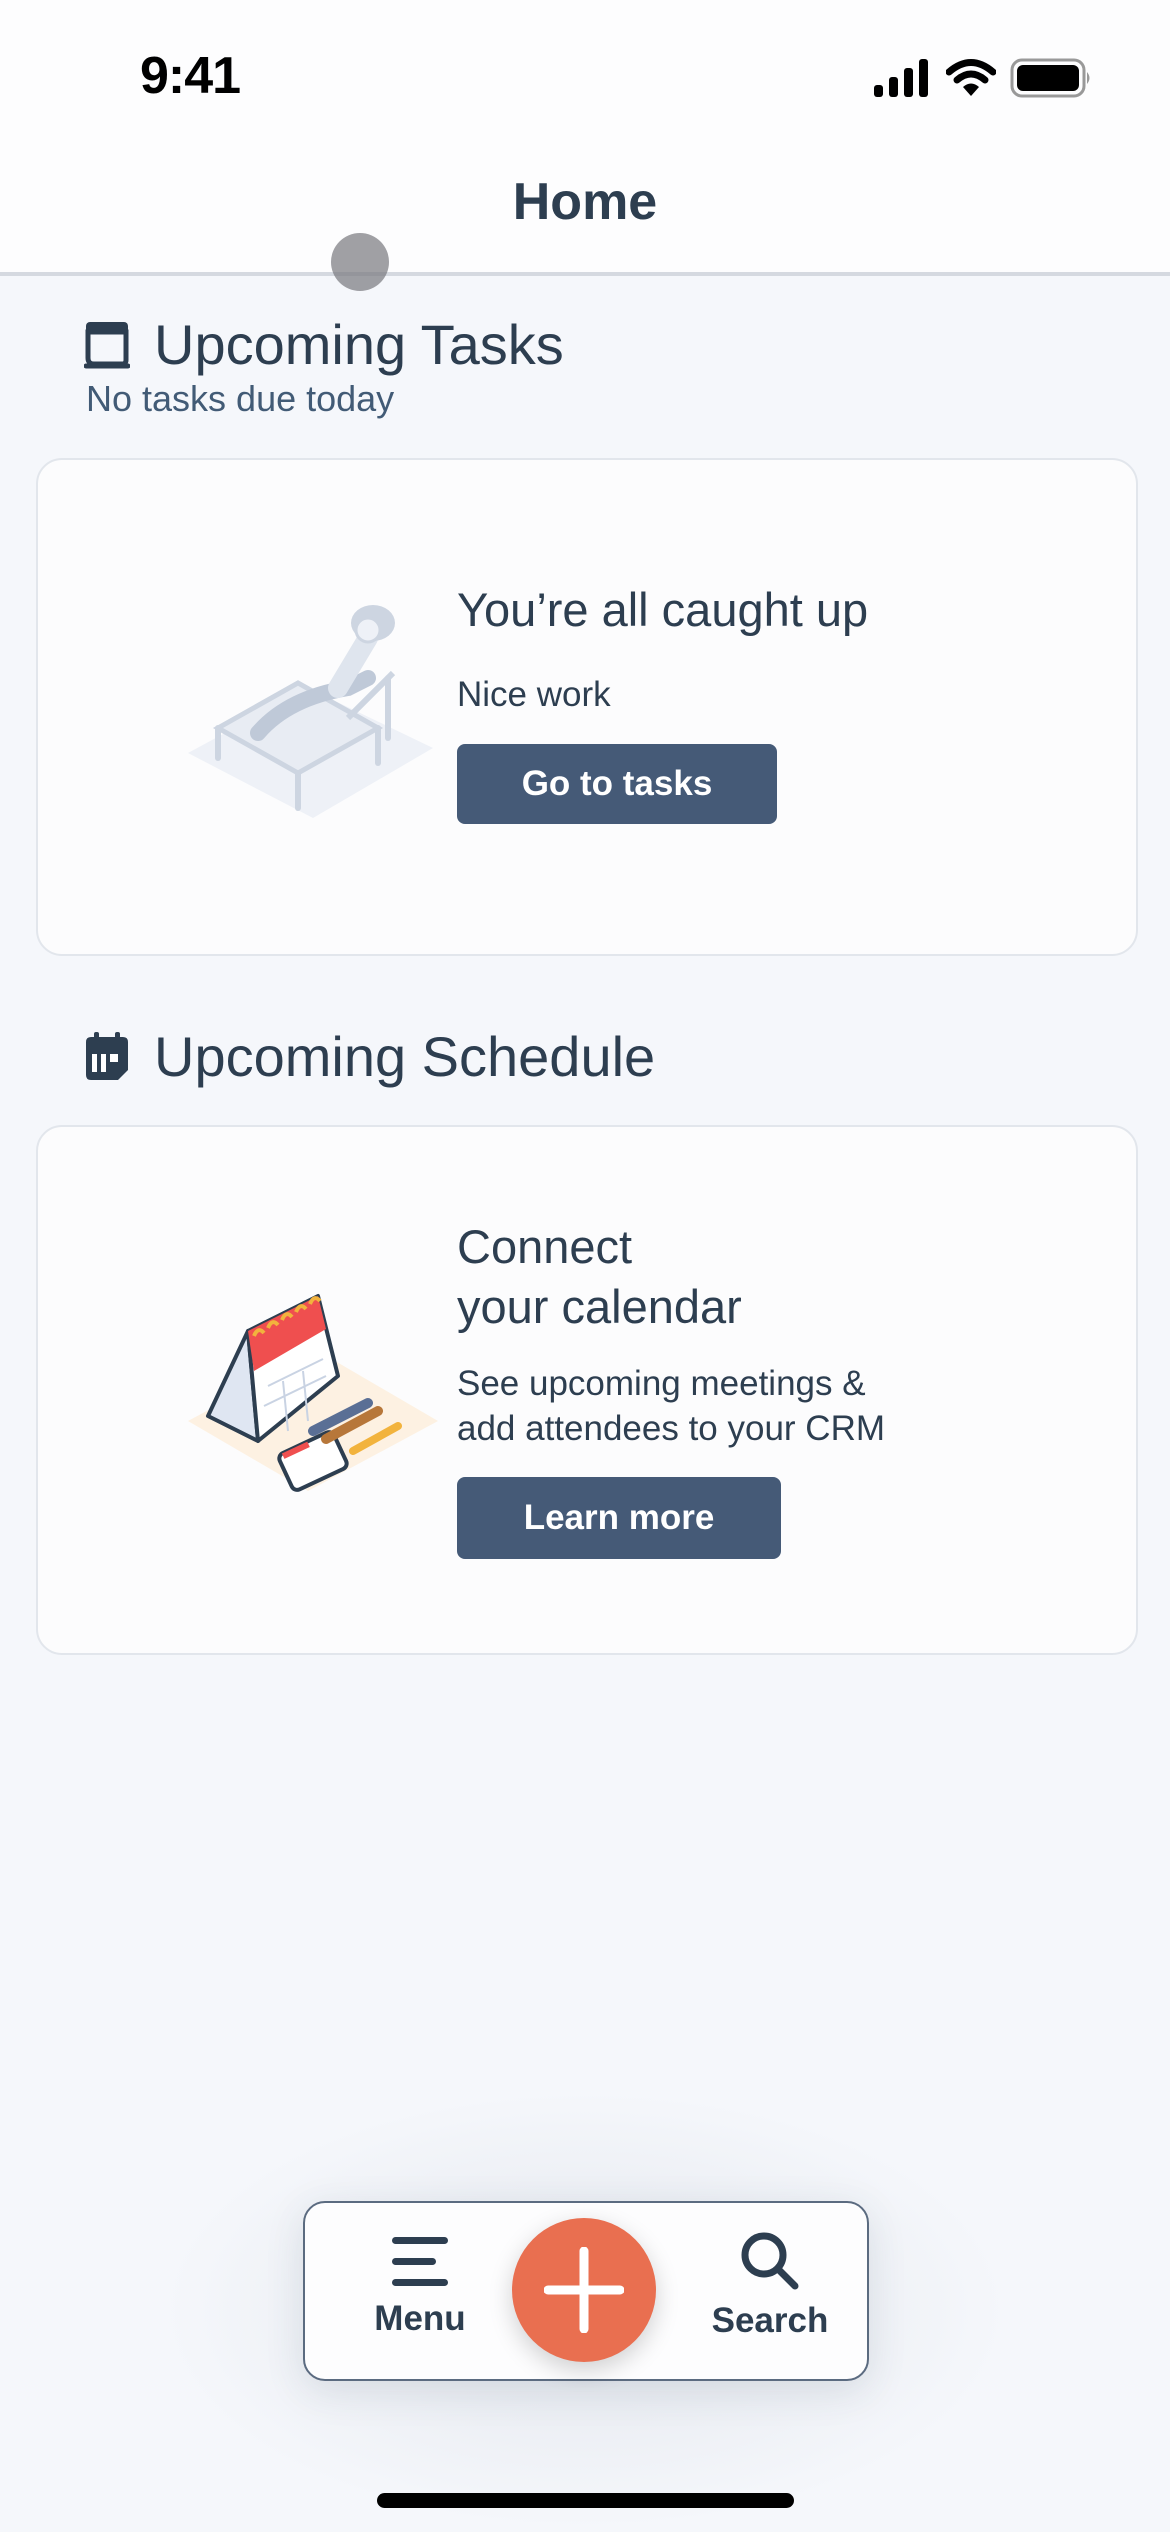 This screenshot has height=2532, width=1170. What do you see at coordinates (661, 1383) in the screenshot?
I see `card-body-line1: See upcoming meetings &` at bounding box center [661, 1383].